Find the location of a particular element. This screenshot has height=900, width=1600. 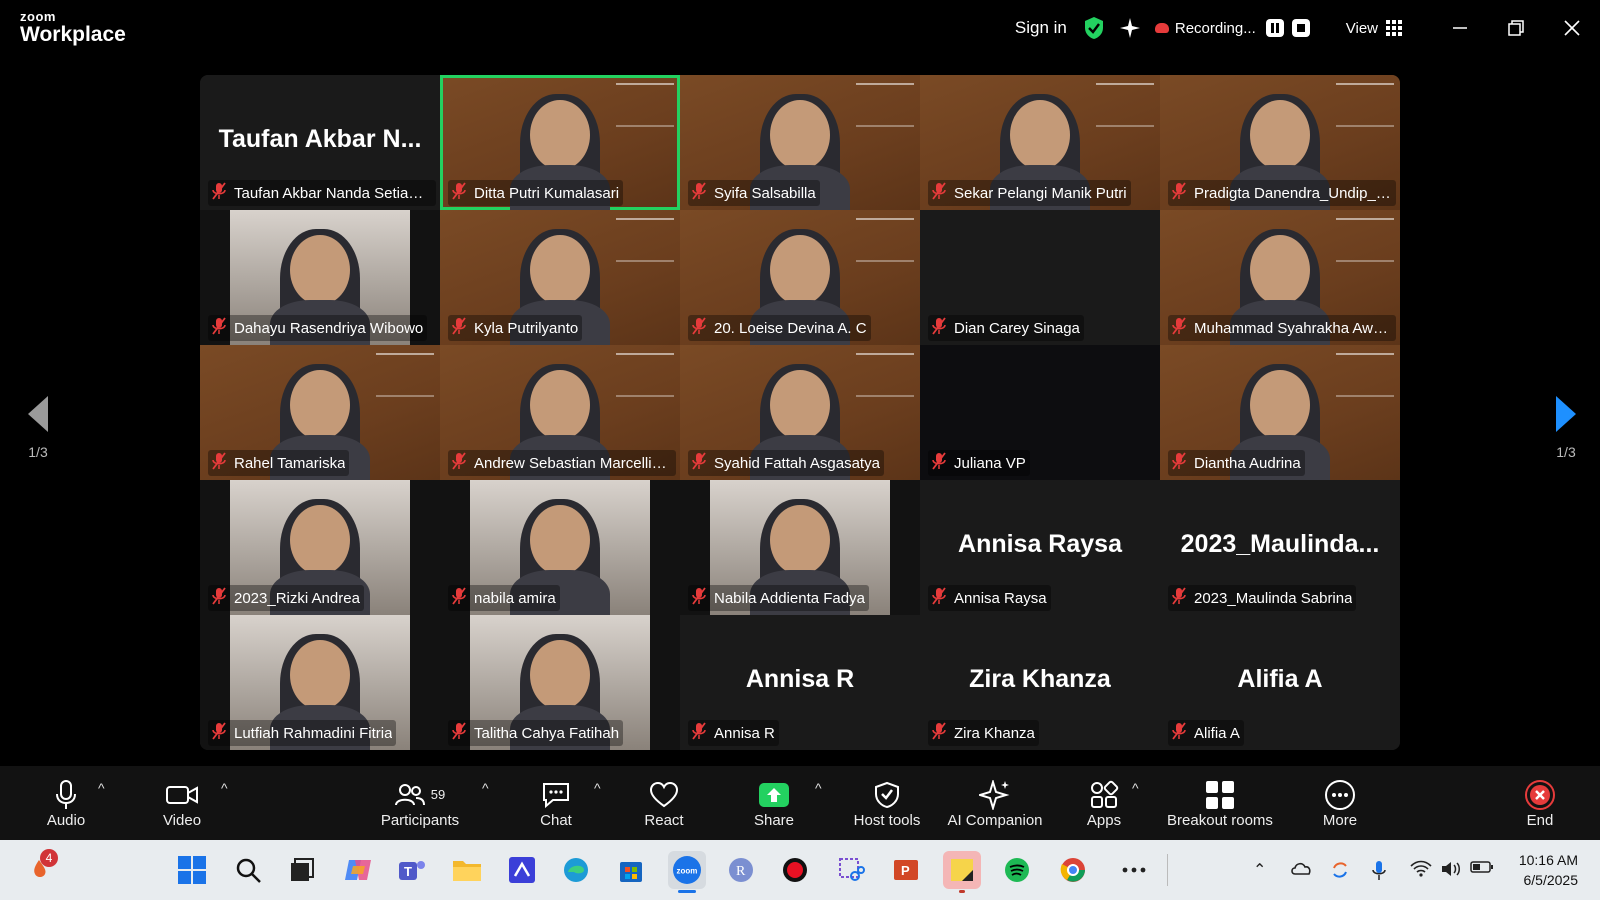

windows-start-icon is located at coordinates (192, 870).